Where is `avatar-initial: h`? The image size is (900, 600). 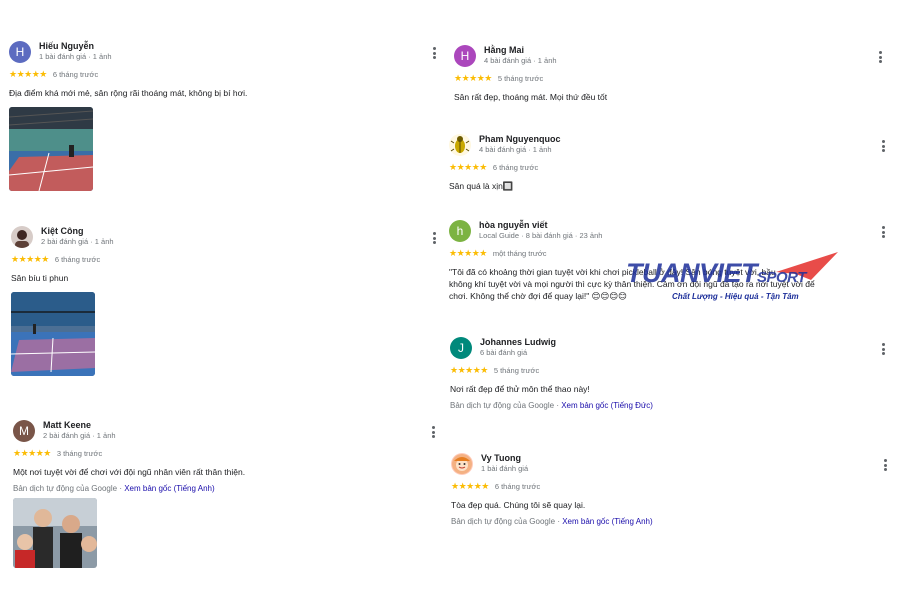 avatar-initial: h is located at coordinates (460, 231).